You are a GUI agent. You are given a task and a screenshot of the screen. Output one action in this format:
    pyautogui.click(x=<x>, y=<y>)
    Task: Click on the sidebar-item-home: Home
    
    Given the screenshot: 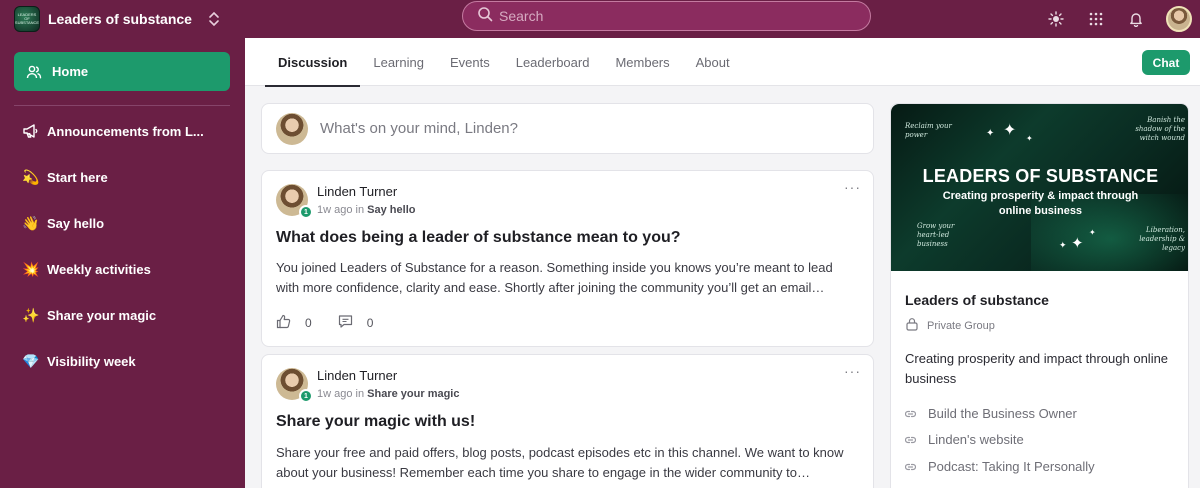 What is the action you would take?
    pyautogui.click(x=122, y=71)
    